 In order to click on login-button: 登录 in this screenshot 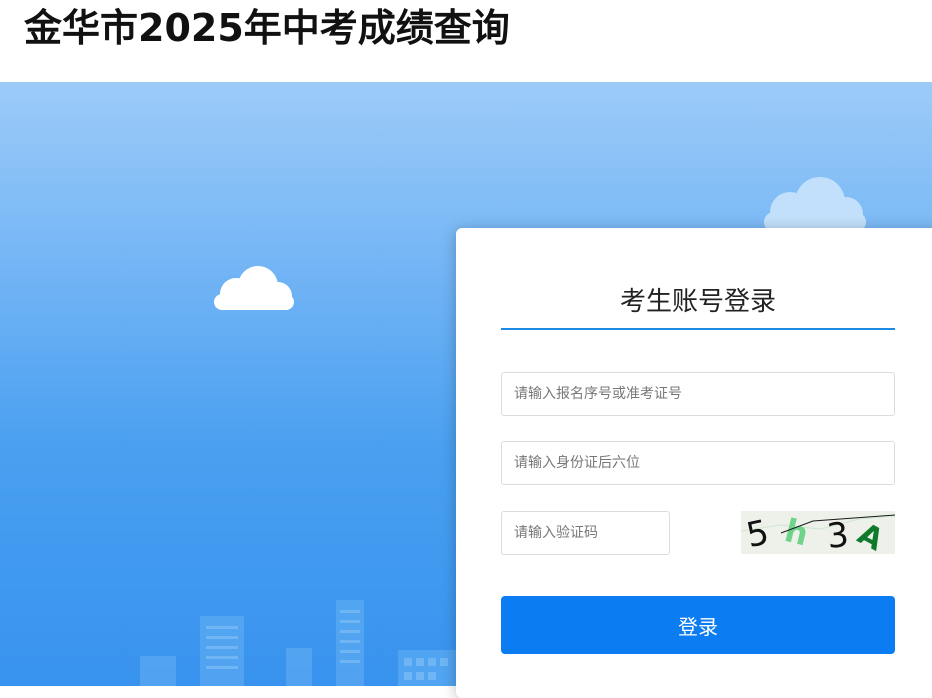, I will do `click(698, 625)`.